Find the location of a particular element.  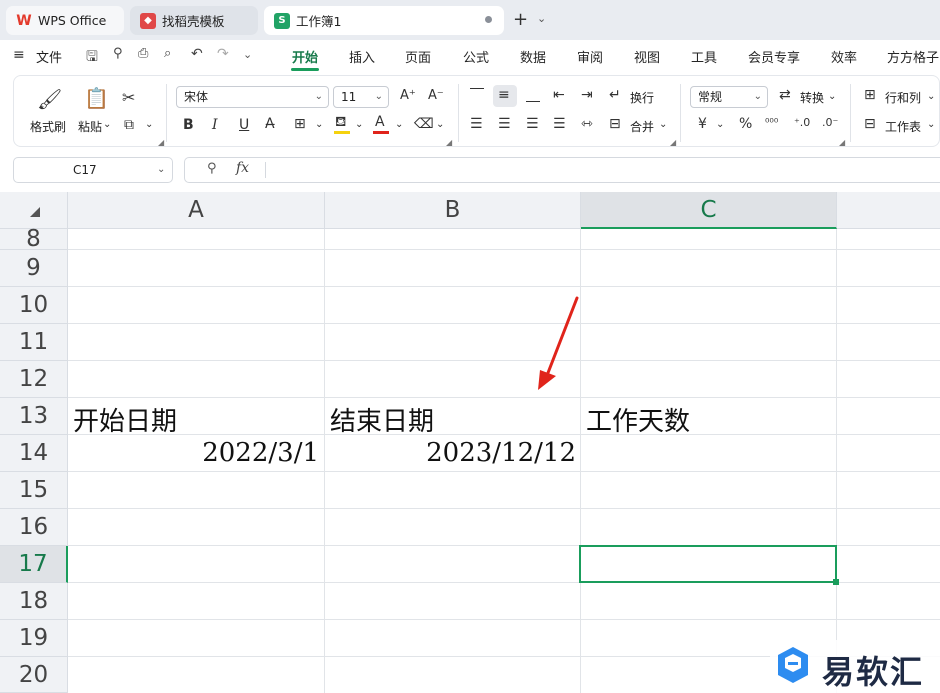

share-icon: ⚲ is located at coordinates (118, 53).